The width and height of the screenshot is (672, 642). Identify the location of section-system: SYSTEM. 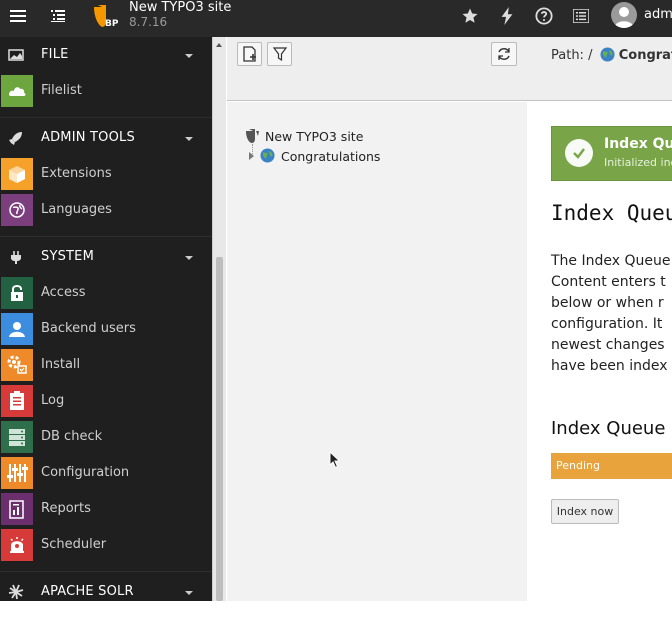
(106, 257).